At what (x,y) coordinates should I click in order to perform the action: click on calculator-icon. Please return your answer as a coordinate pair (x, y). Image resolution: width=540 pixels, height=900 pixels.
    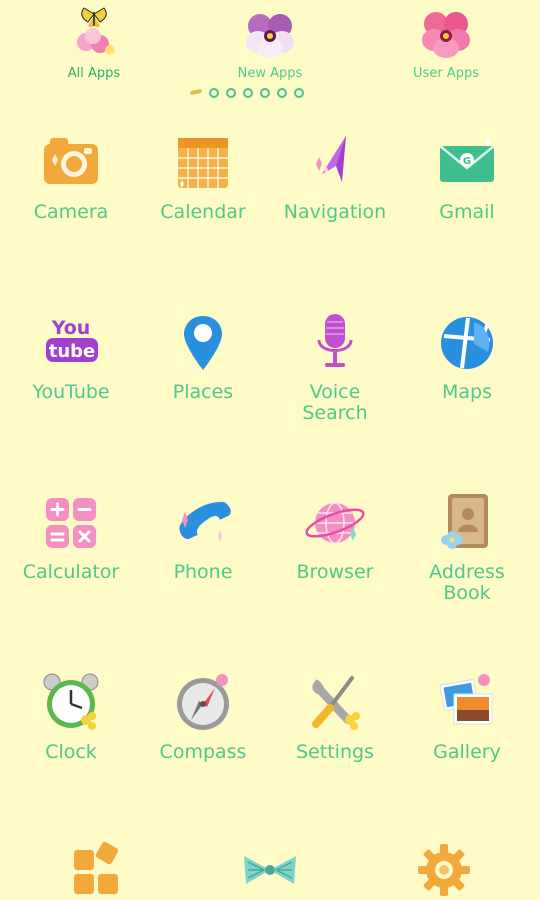
    Looking at the image, I should click on (71, 523).